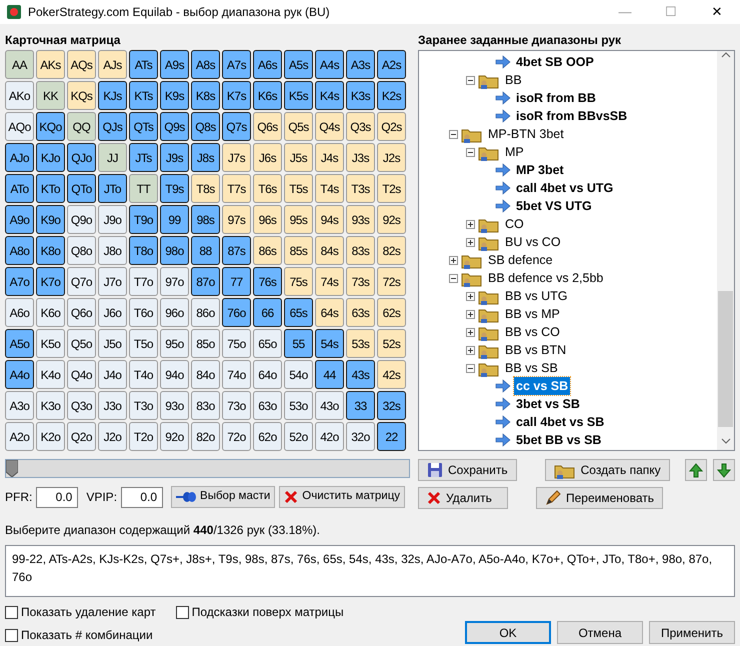  I want to click on hand-cell: A8s, so click(205, 64).